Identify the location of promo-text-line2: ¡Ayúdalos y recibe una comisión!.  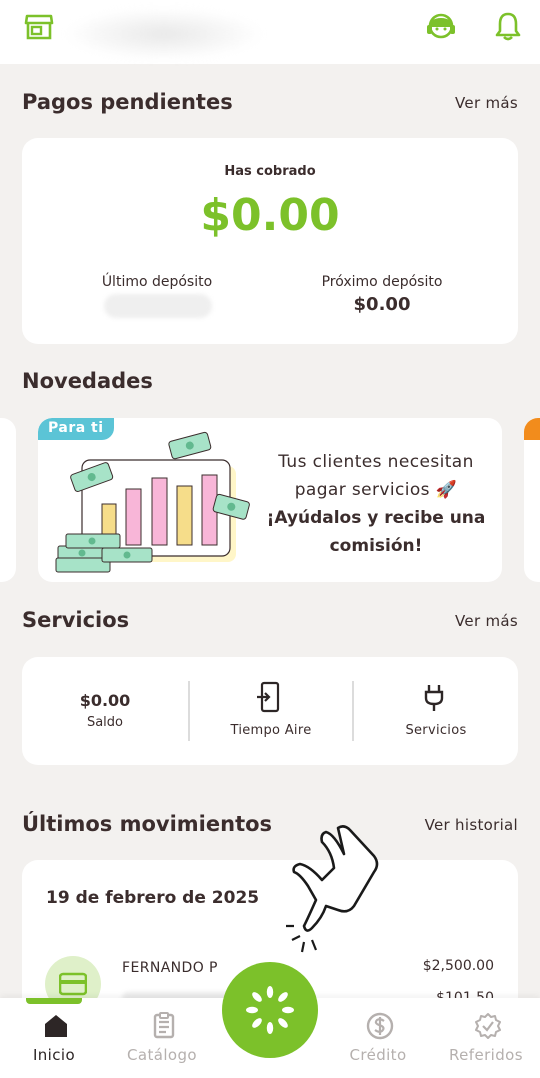
(376, 532).